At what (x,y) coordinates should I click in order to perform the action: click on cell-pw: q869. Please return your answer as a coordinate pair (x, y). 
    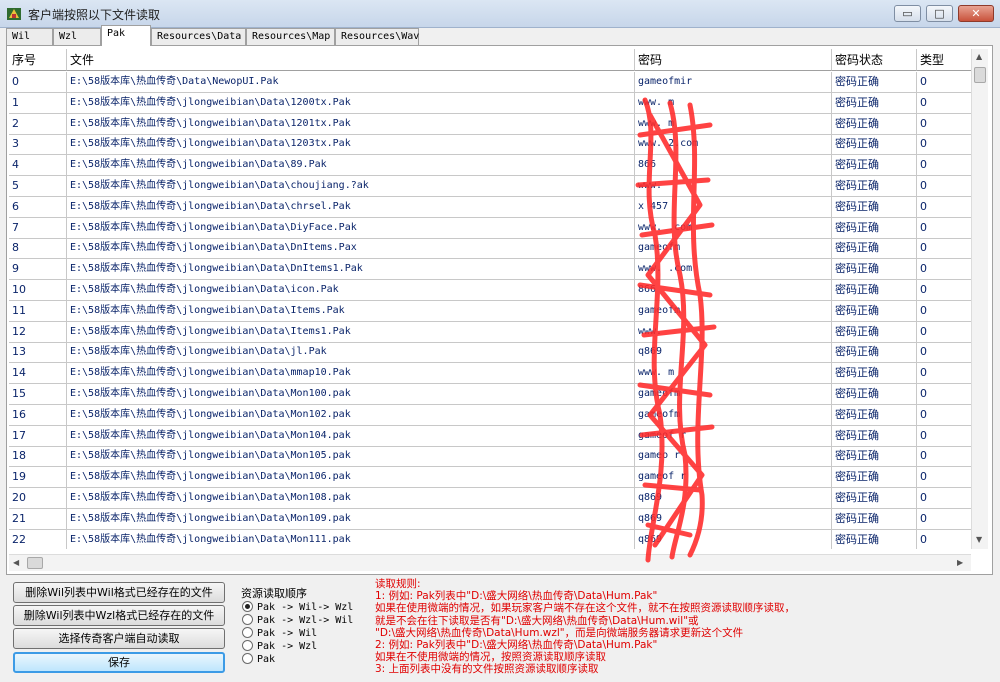
    Looking at the image, I should click on (733, 353).